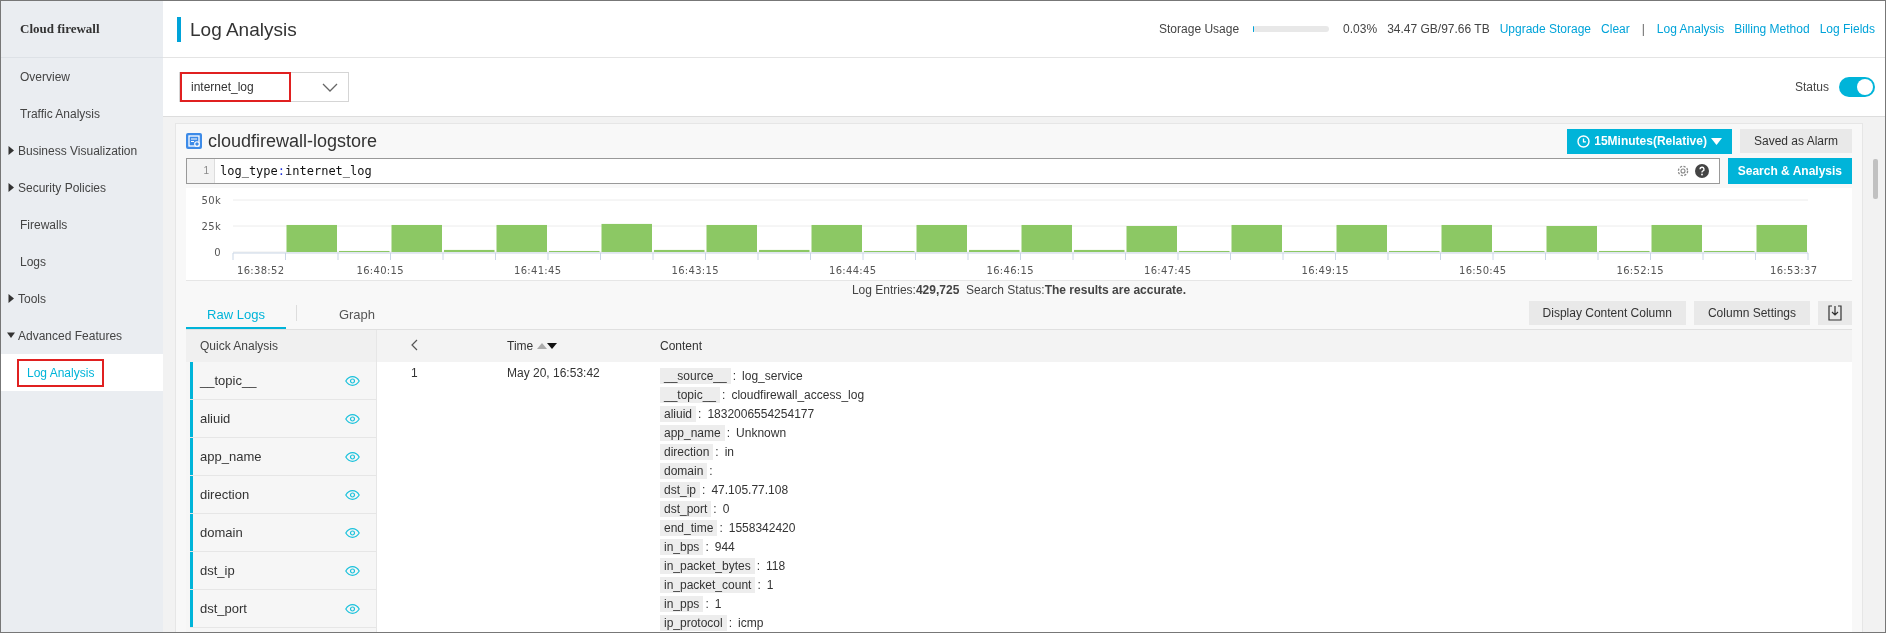  I want to click on field-key: aliuid, so click(678, 413).